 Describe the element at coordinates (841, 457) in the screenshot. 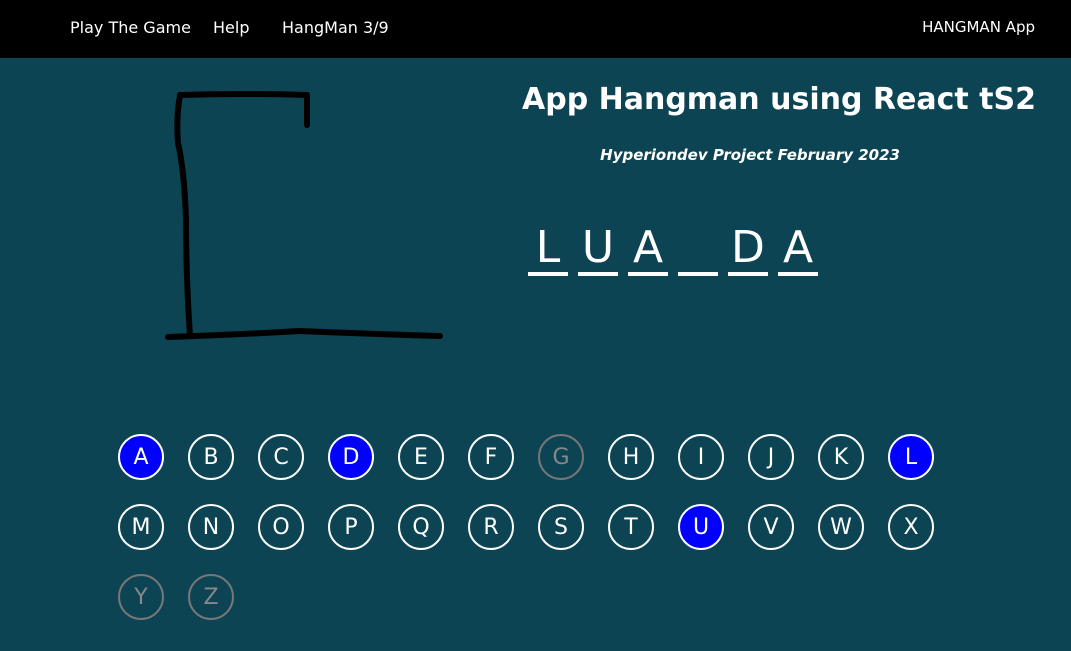

I see `letter-key-k: K` at that location.